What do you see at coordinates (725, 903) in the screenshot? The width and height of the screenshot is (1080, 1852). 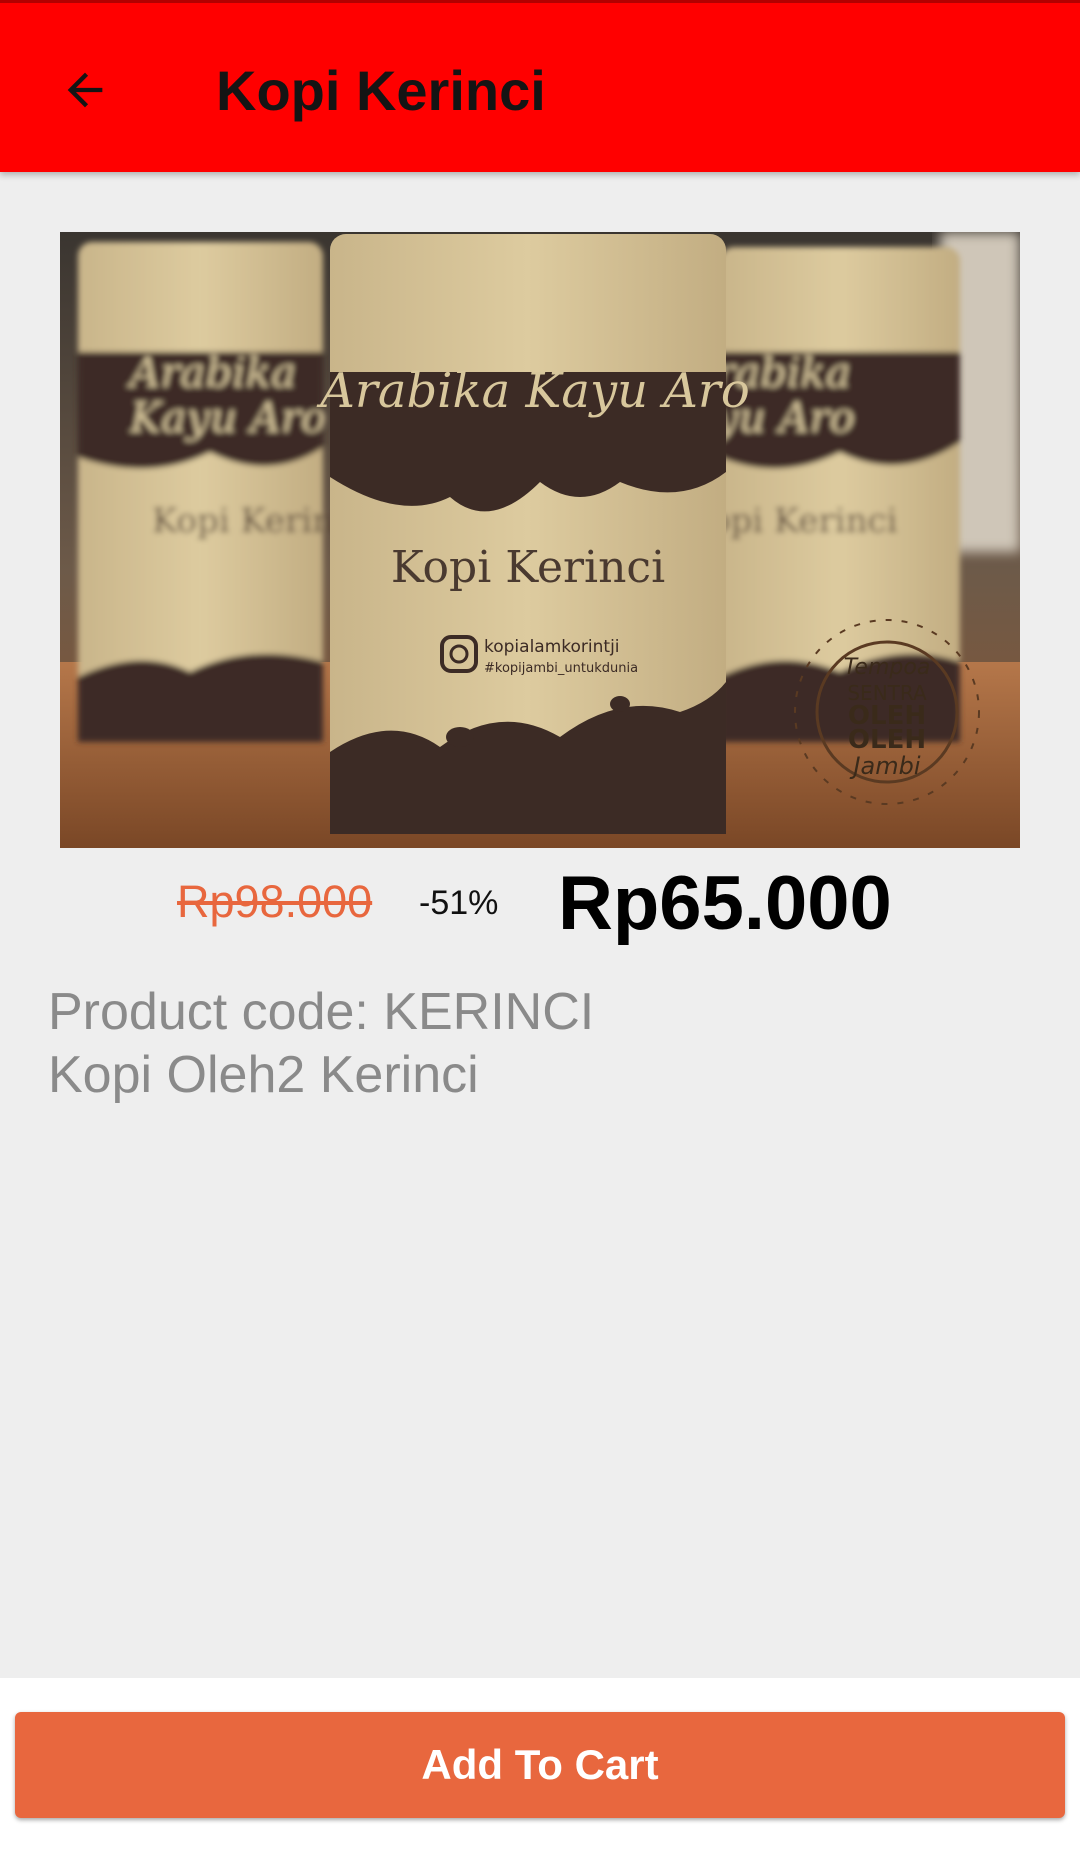 I see `sale-price: Rp65.000` at bounding box center [725, 903].